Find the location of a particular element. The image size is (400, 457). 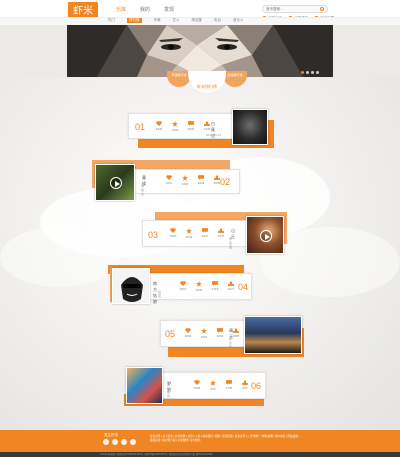

card-stats: 3510 3542 3718 3027 is located at coordinates (207, 286).